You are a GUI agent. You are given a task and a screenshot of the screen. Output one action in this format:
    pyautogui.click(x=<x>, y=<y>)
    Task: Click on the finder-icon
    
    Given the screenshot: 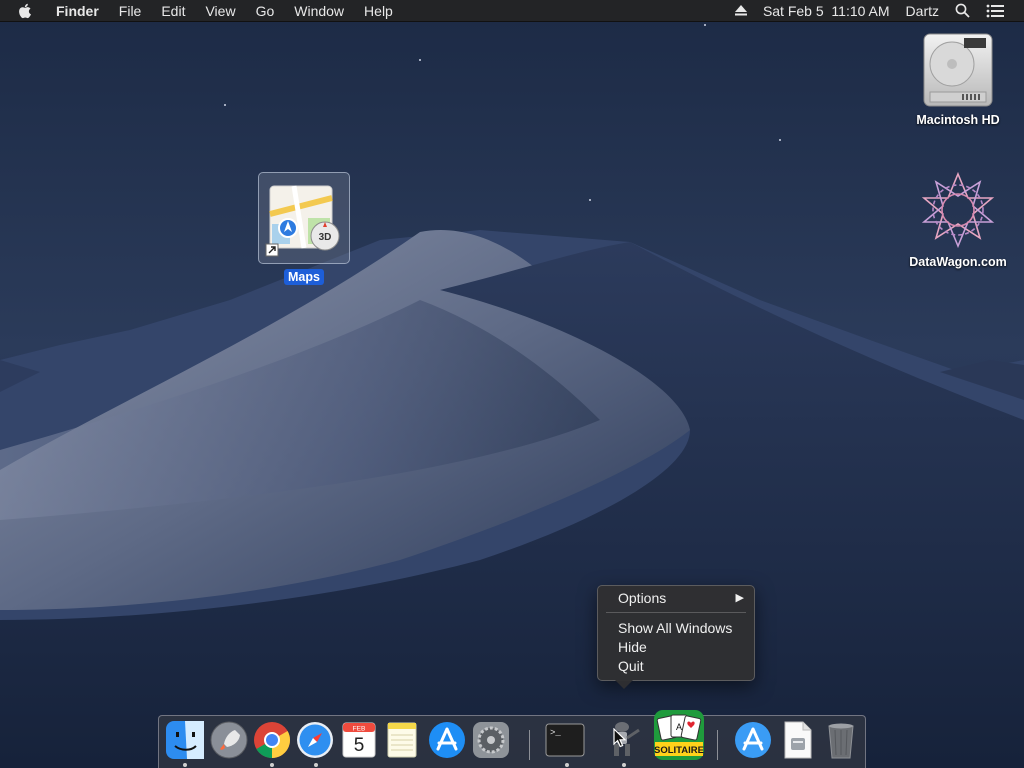 What is the action you would take?
    pyautogui.click(x=185, y=740)
    